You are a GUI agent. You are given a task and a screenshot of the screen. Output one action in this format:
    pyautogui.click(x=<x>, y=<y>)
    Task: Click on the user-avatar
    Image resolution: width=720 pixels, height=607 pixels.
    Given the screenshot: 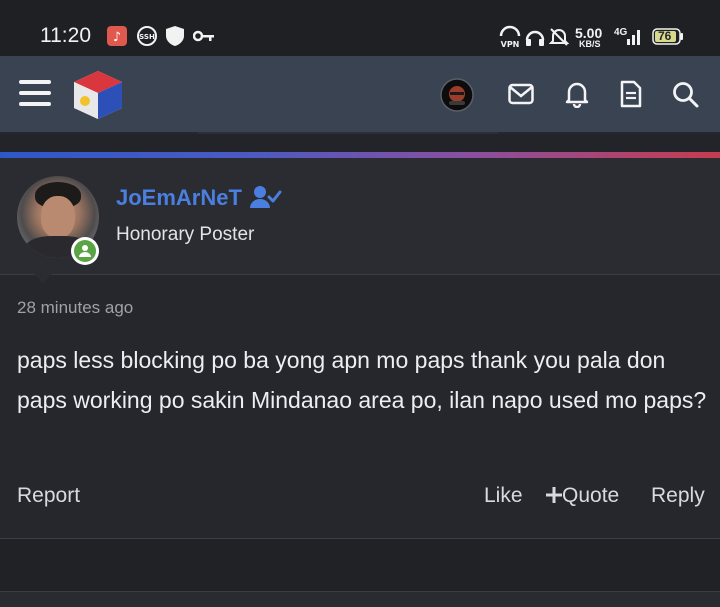 What is the action you would take?
    pyautogui.click(x=457, y=97)
    